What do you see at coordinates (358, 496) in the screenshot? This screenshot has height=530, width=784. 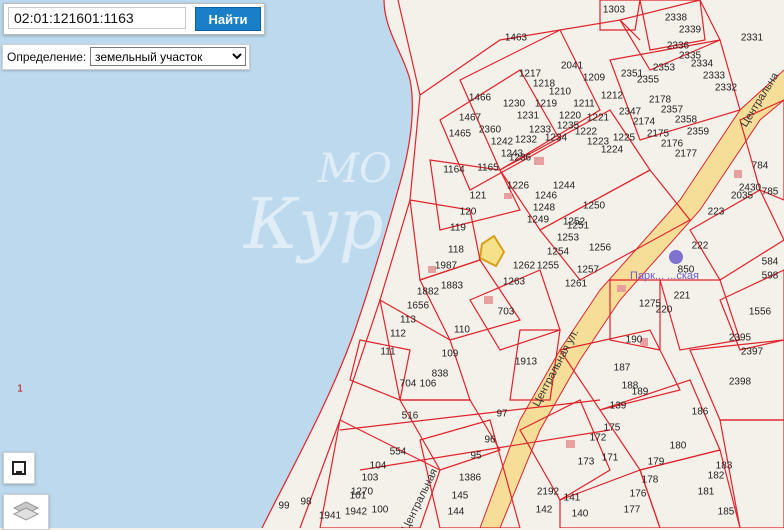 I see `parcel-number: 101` at bounding box center [358, 496].